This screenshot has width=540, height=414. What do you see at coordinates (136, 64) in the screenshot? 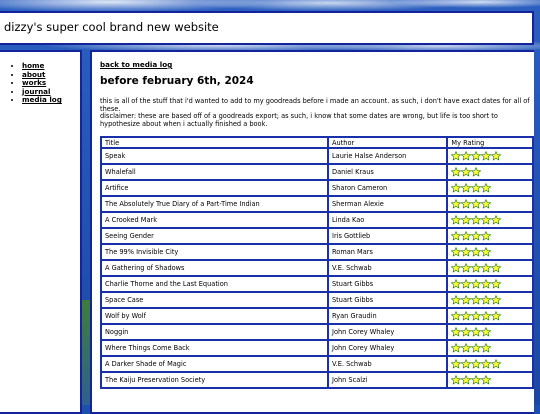
I see `back-to-media-log-link: back to media log` at bounding box center [136, 64].